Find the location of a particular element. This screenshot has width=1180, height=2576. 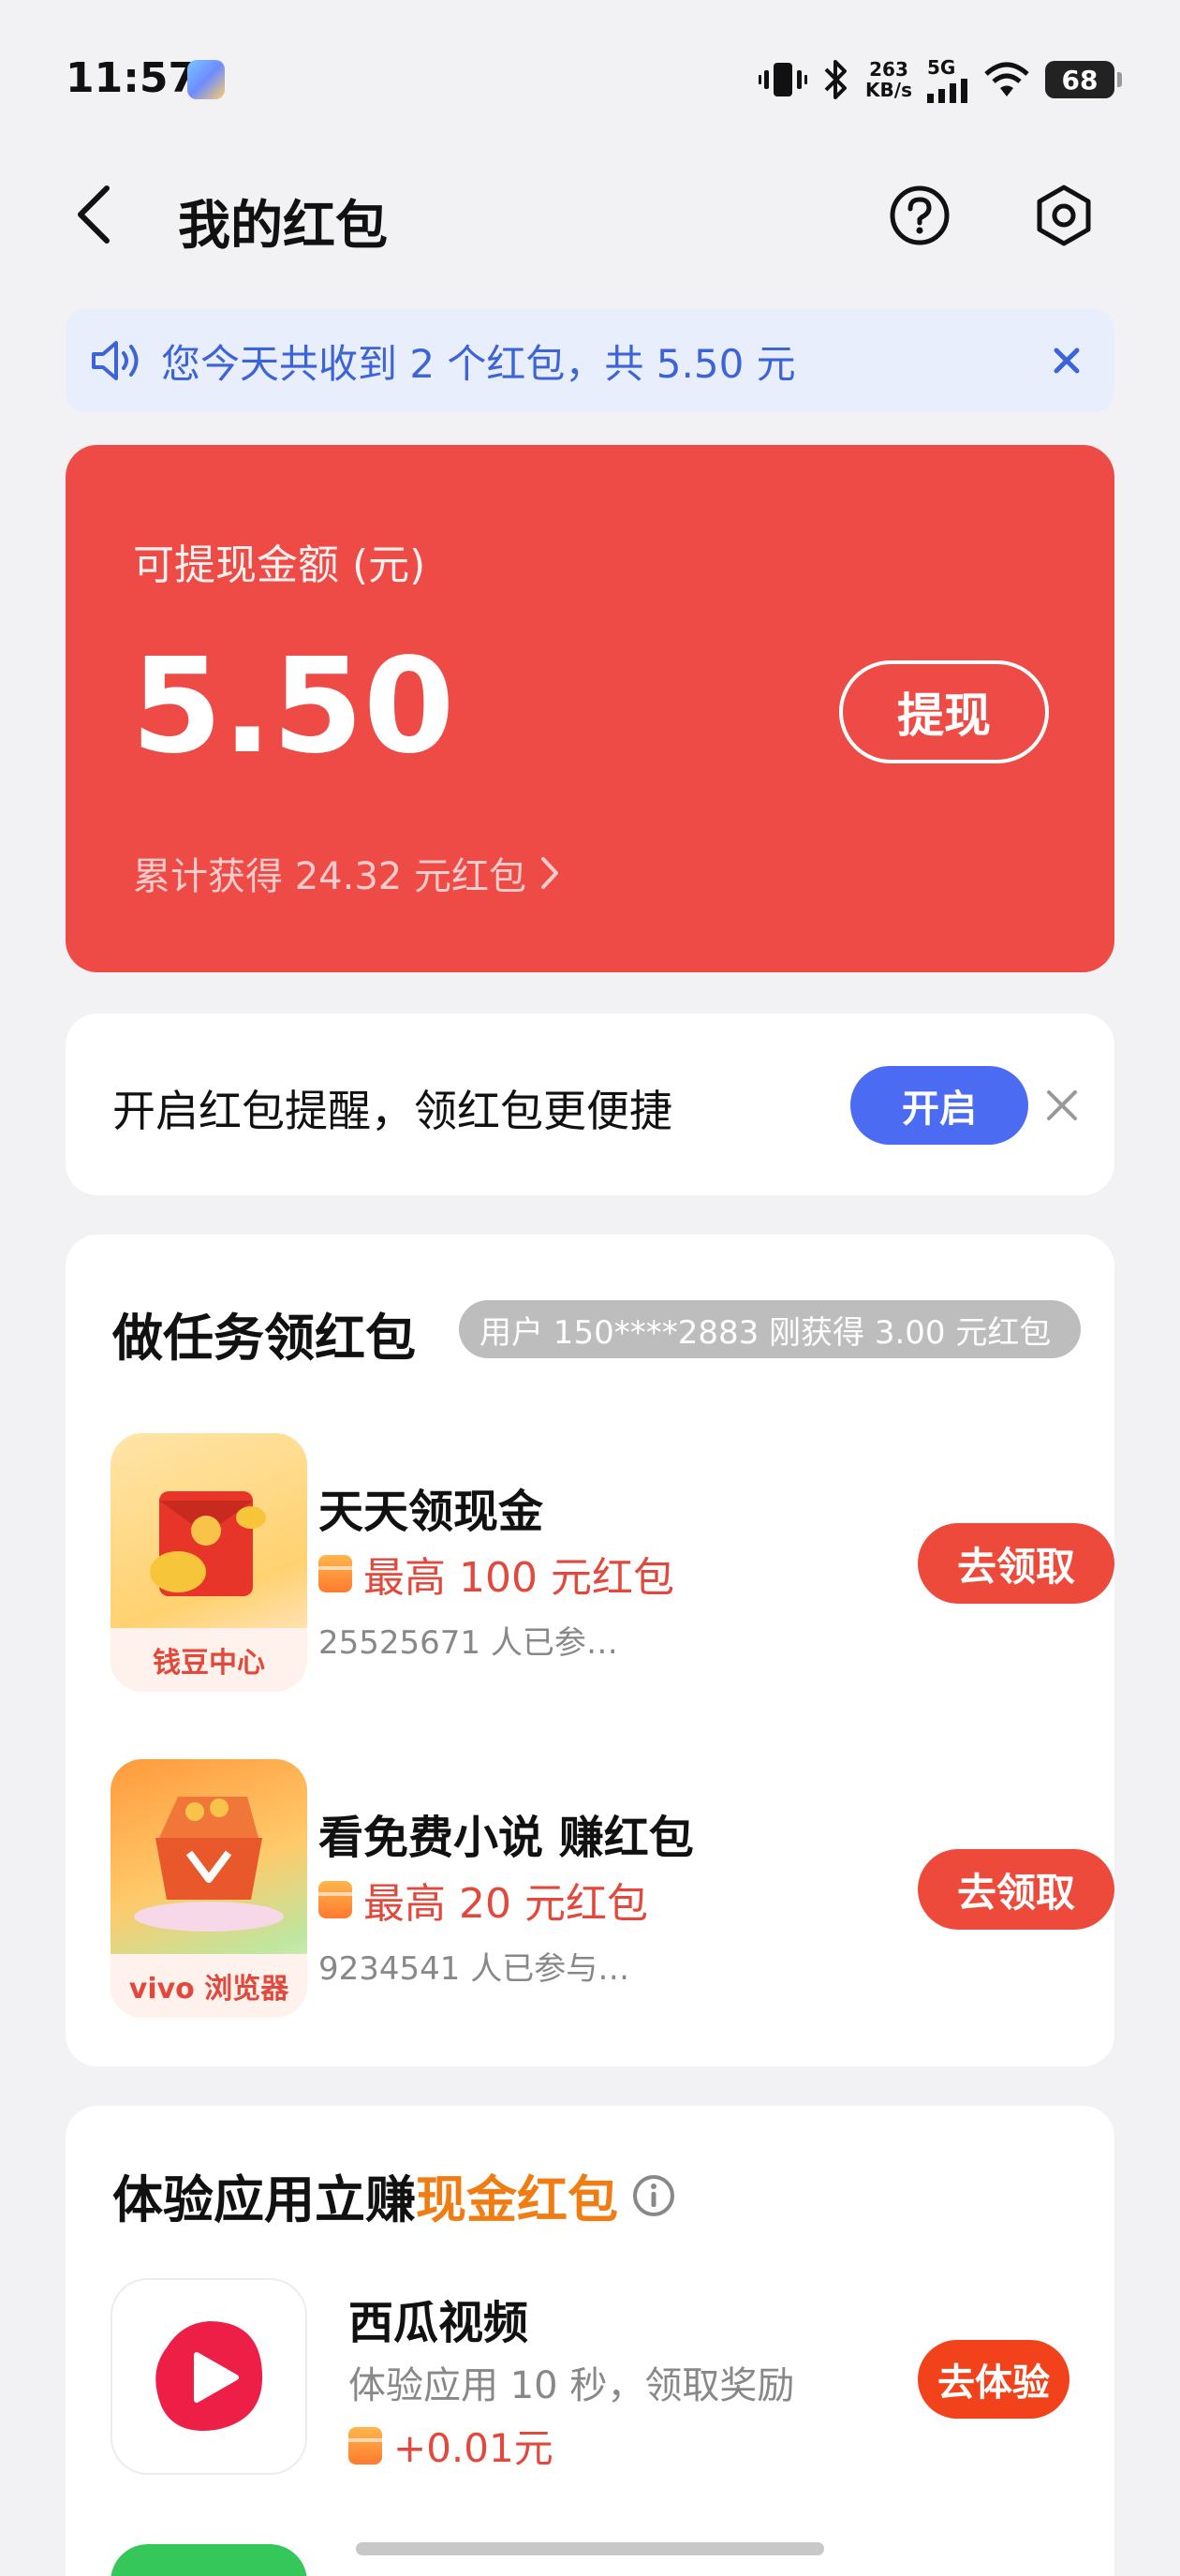

reminder-text: 开启红包提醒，领红包更便捷 is located at coordinates (392, 1111).